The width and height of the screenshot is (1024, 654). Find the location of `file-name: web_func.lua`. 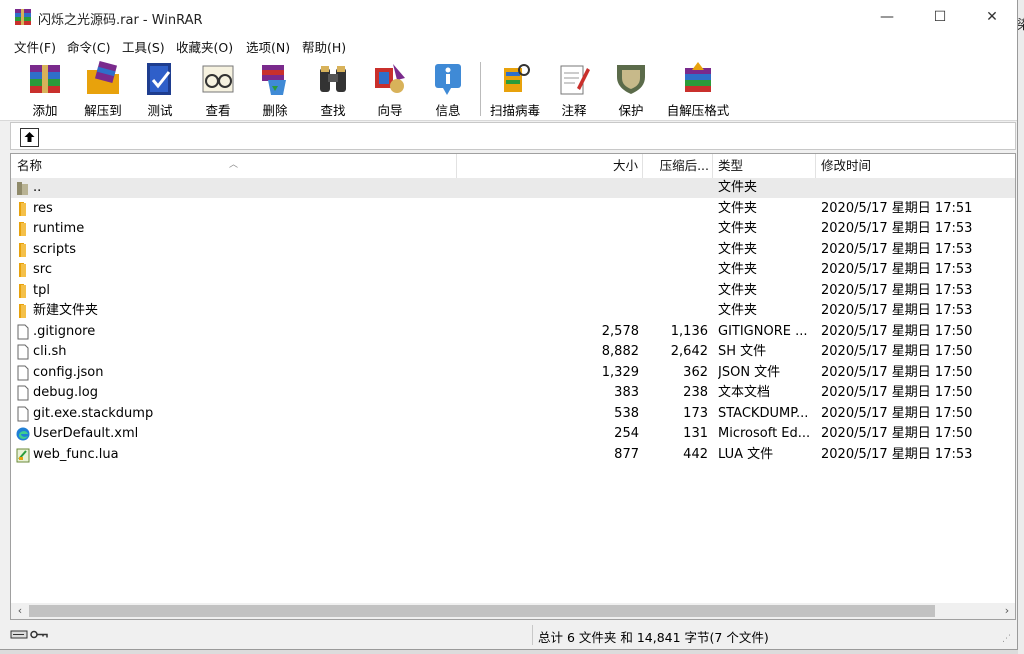

file-name: web_func.lua is located at coordinates (76, 454).